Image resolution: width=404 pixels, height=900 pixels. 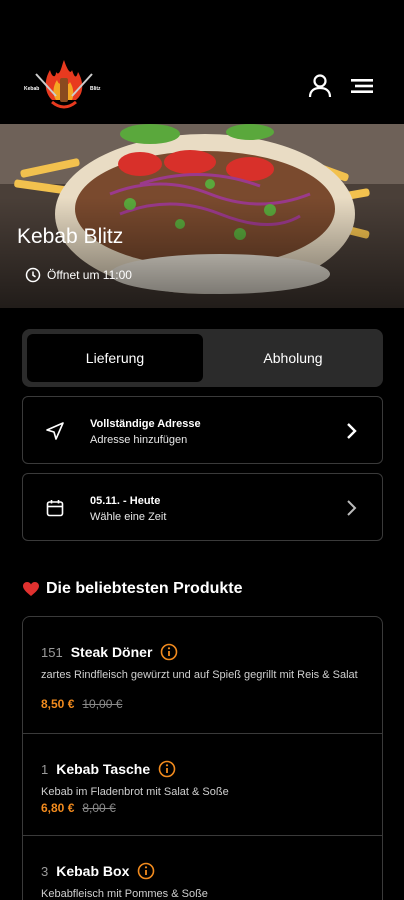 What do you see at coordinates (55, 508) in the screenshot?
I see `calendar-icon` at bounding box center [55, 508].